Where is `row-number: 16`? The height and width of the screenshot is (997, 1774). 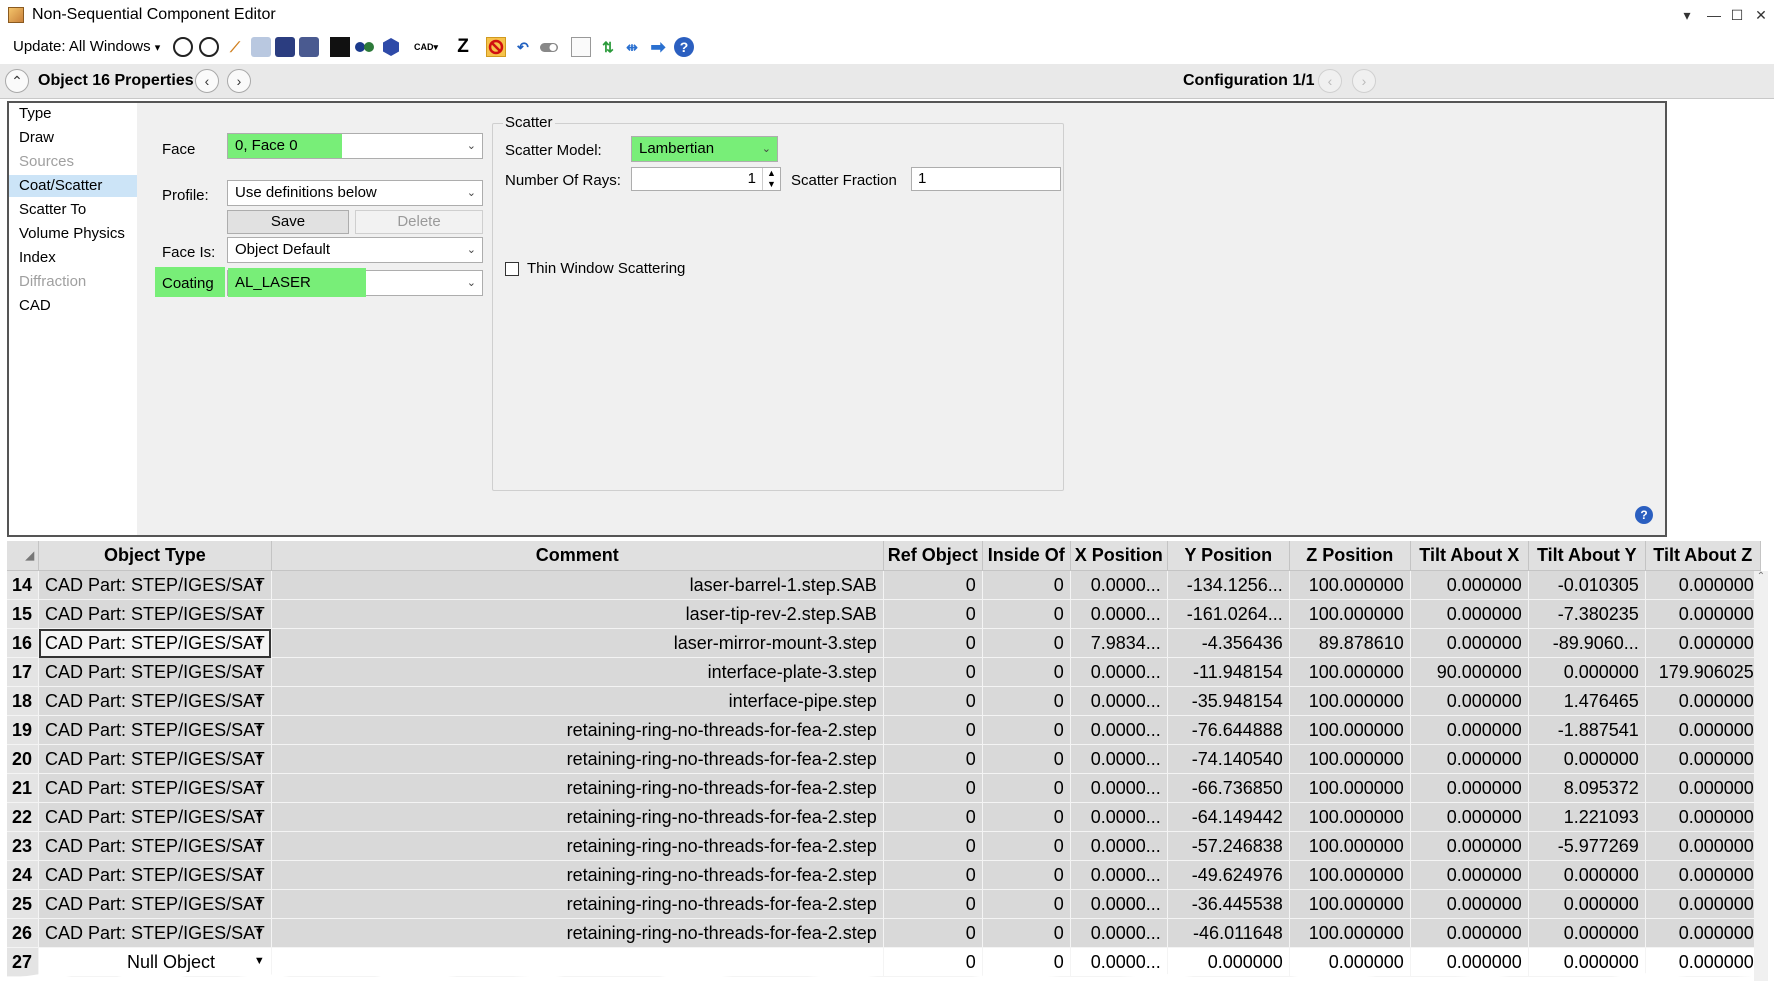 row-number: 16 is located at coordinates (23, 643).